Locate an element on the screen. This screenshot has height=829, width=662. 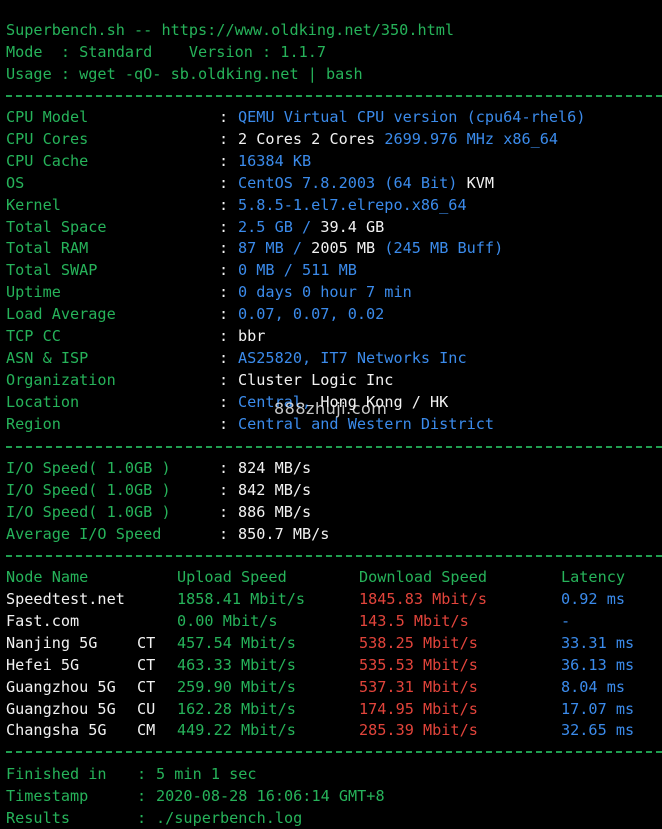
sysinfo-value: bbr is located at coordinates (251, 336).